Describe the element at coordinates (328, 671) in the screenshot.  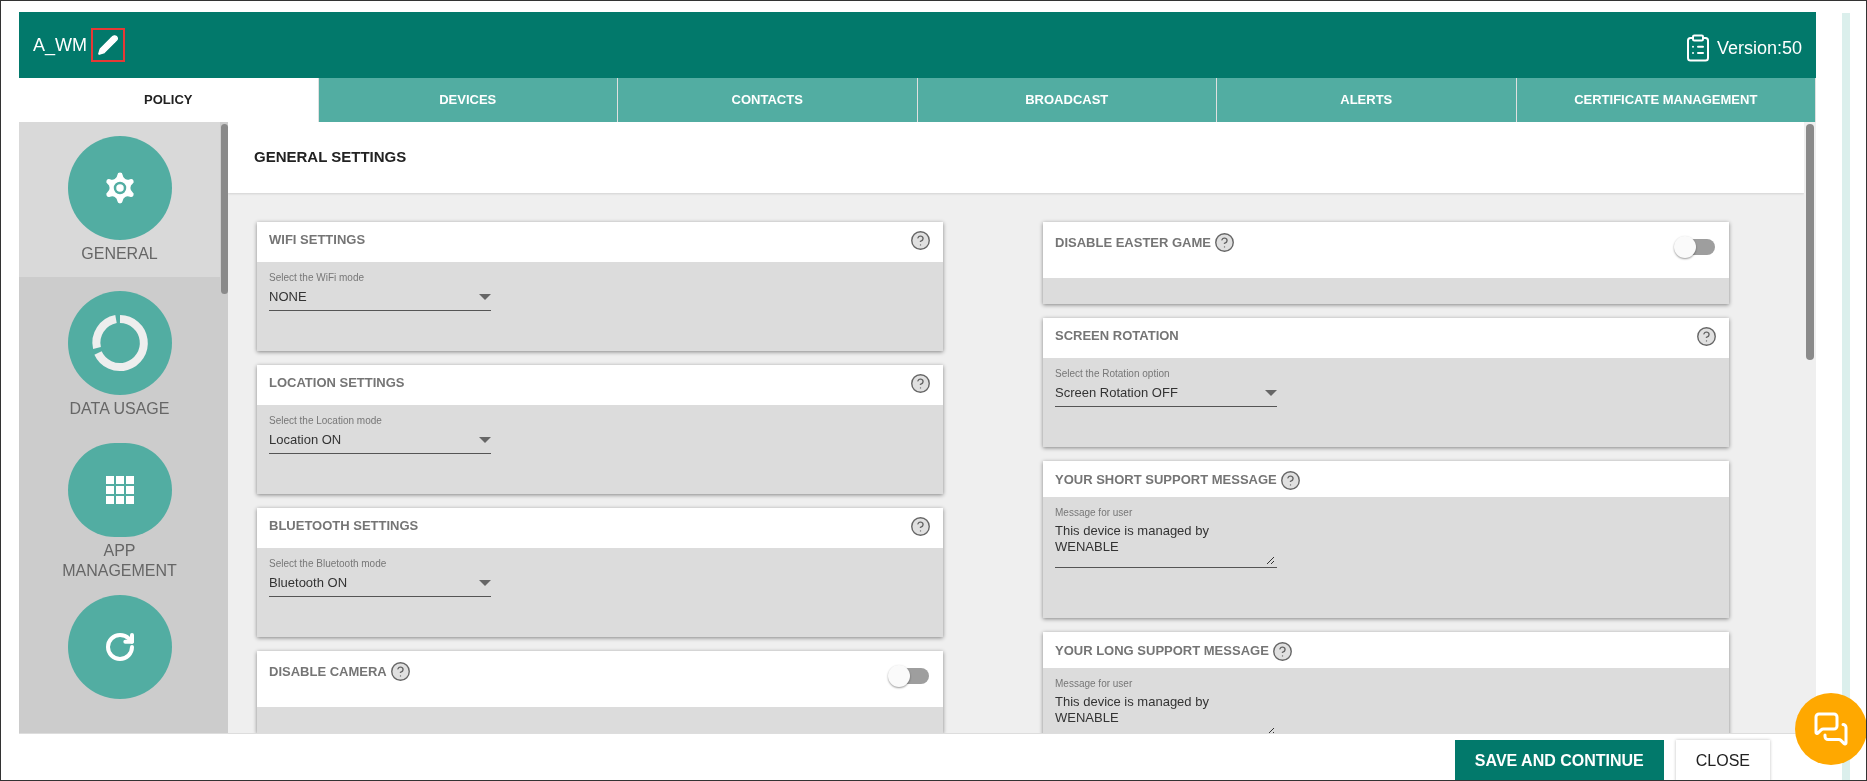
I see `card-title: DISABLE CAMERA` at that location.